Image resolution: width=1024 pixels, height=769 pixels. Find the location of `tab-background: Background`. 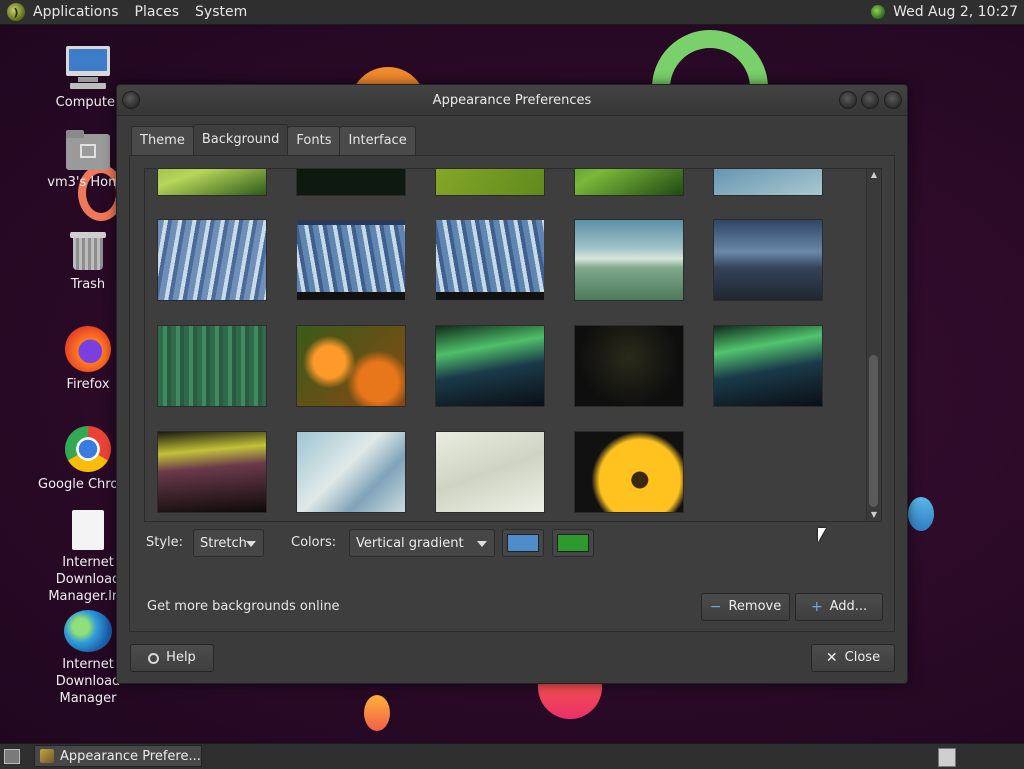

tab-background: Background is located at coordinates (240, 139).